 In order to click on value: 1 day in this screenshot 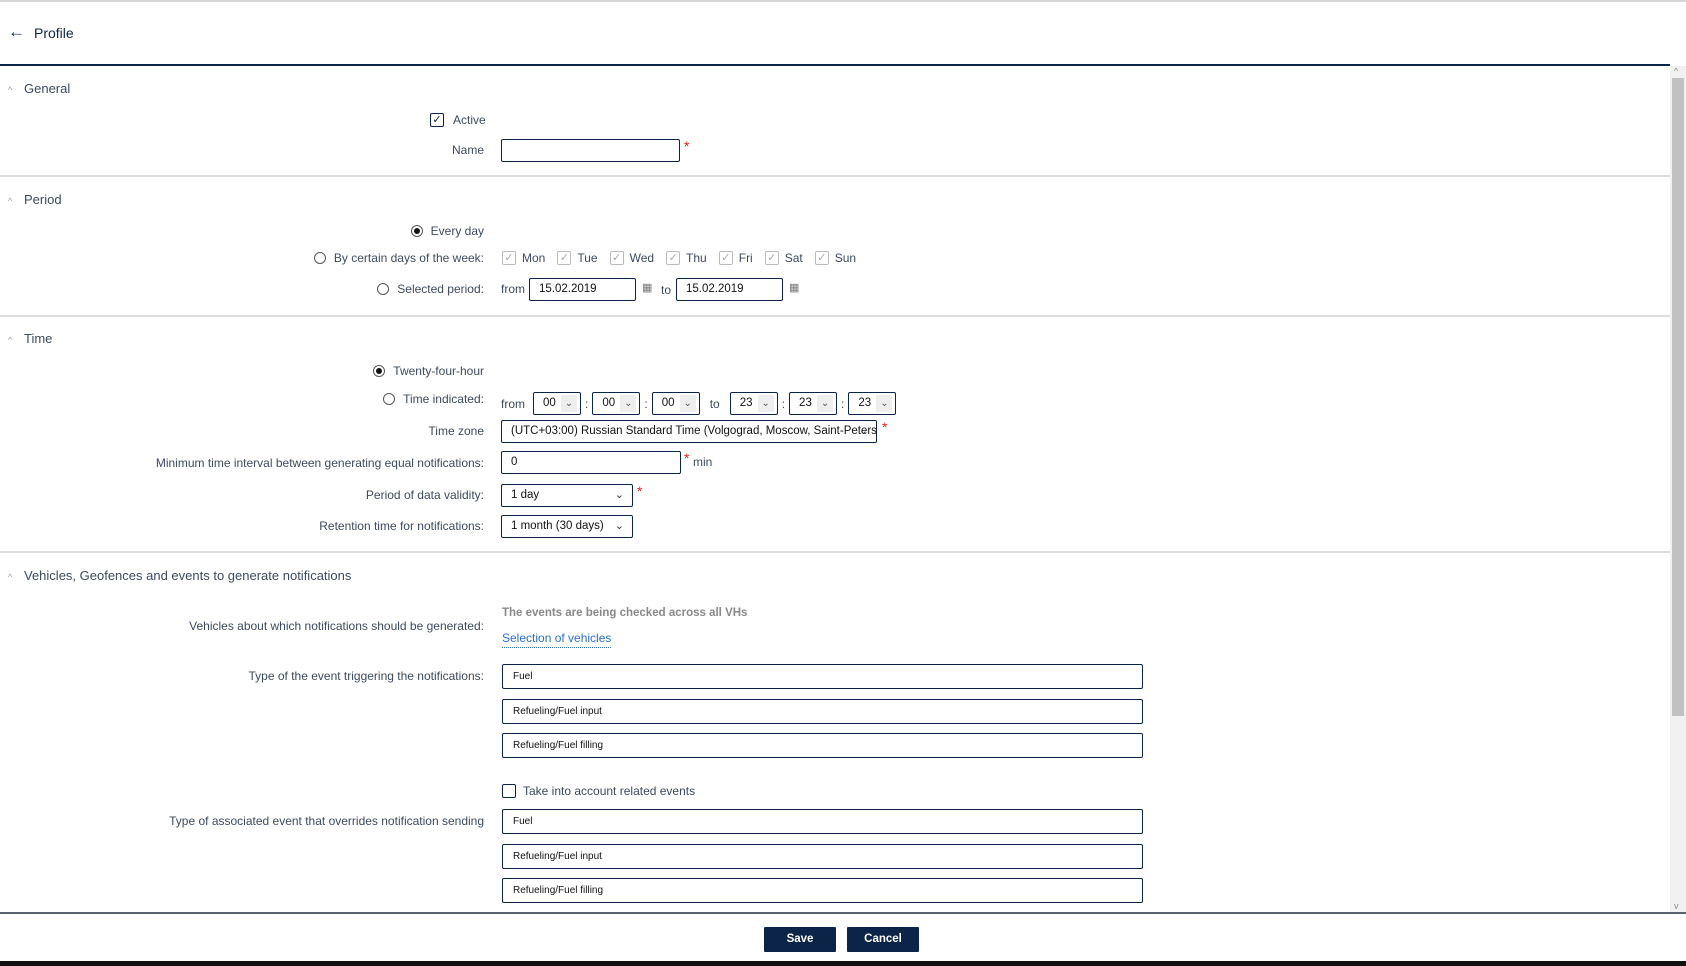, I will do `click(525, 495)`.